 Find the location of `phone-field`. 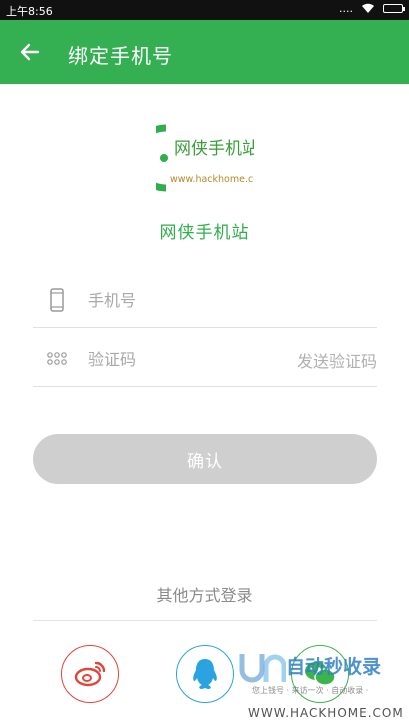

phone-field is located at coordinates (205, 300).